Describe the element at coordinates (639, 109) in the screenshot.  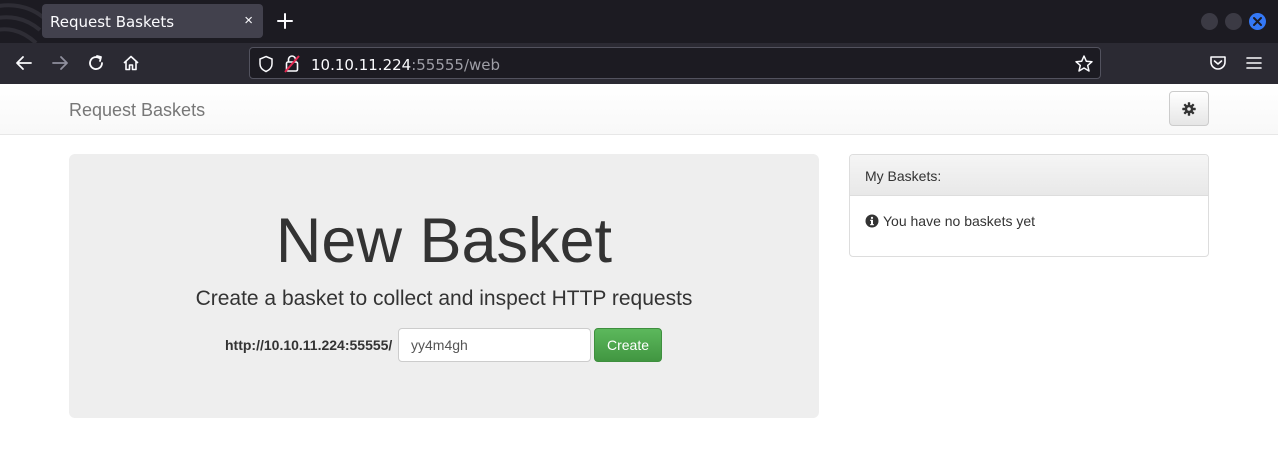
I see `site-navbar: Request Baskets` at that location.